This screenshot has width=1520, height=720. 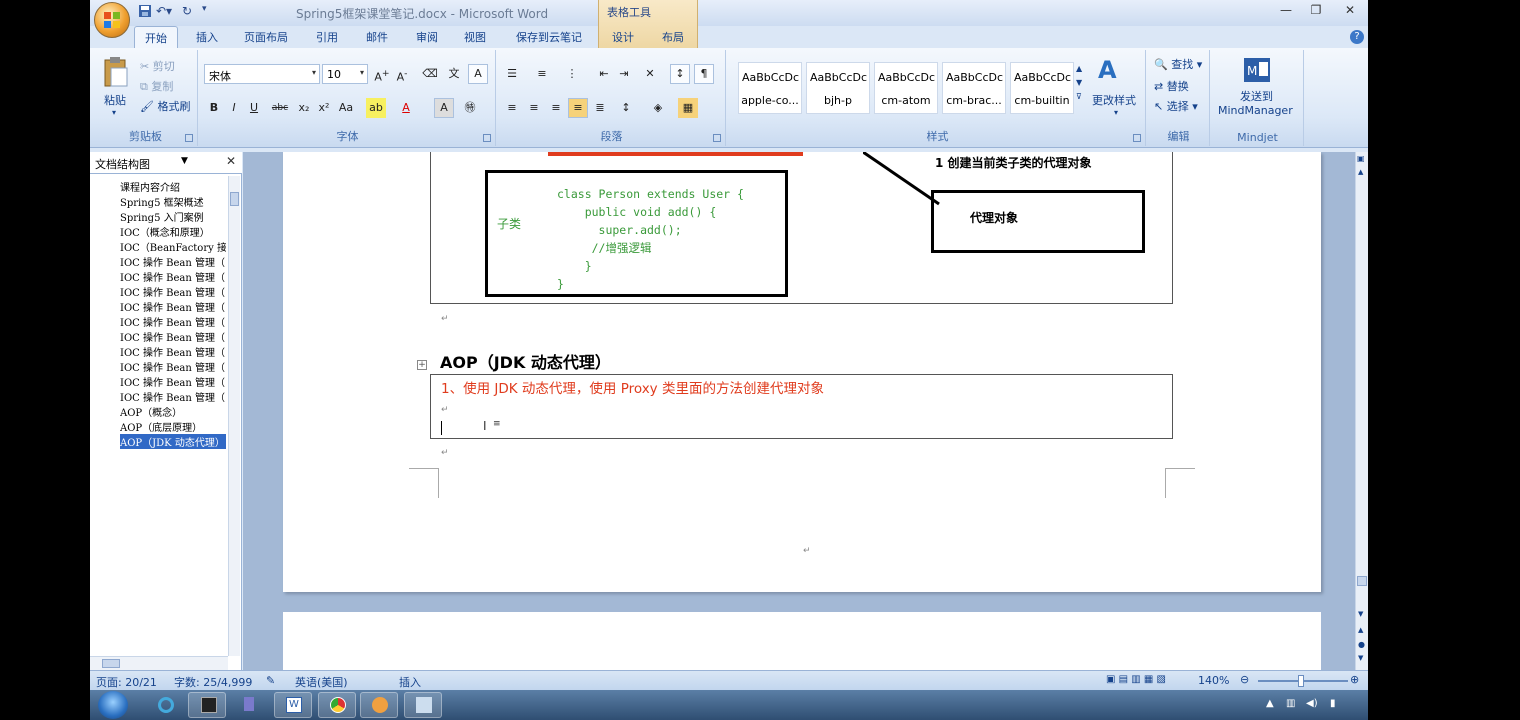 I want to click on start-button, so click(x=113, y=705).